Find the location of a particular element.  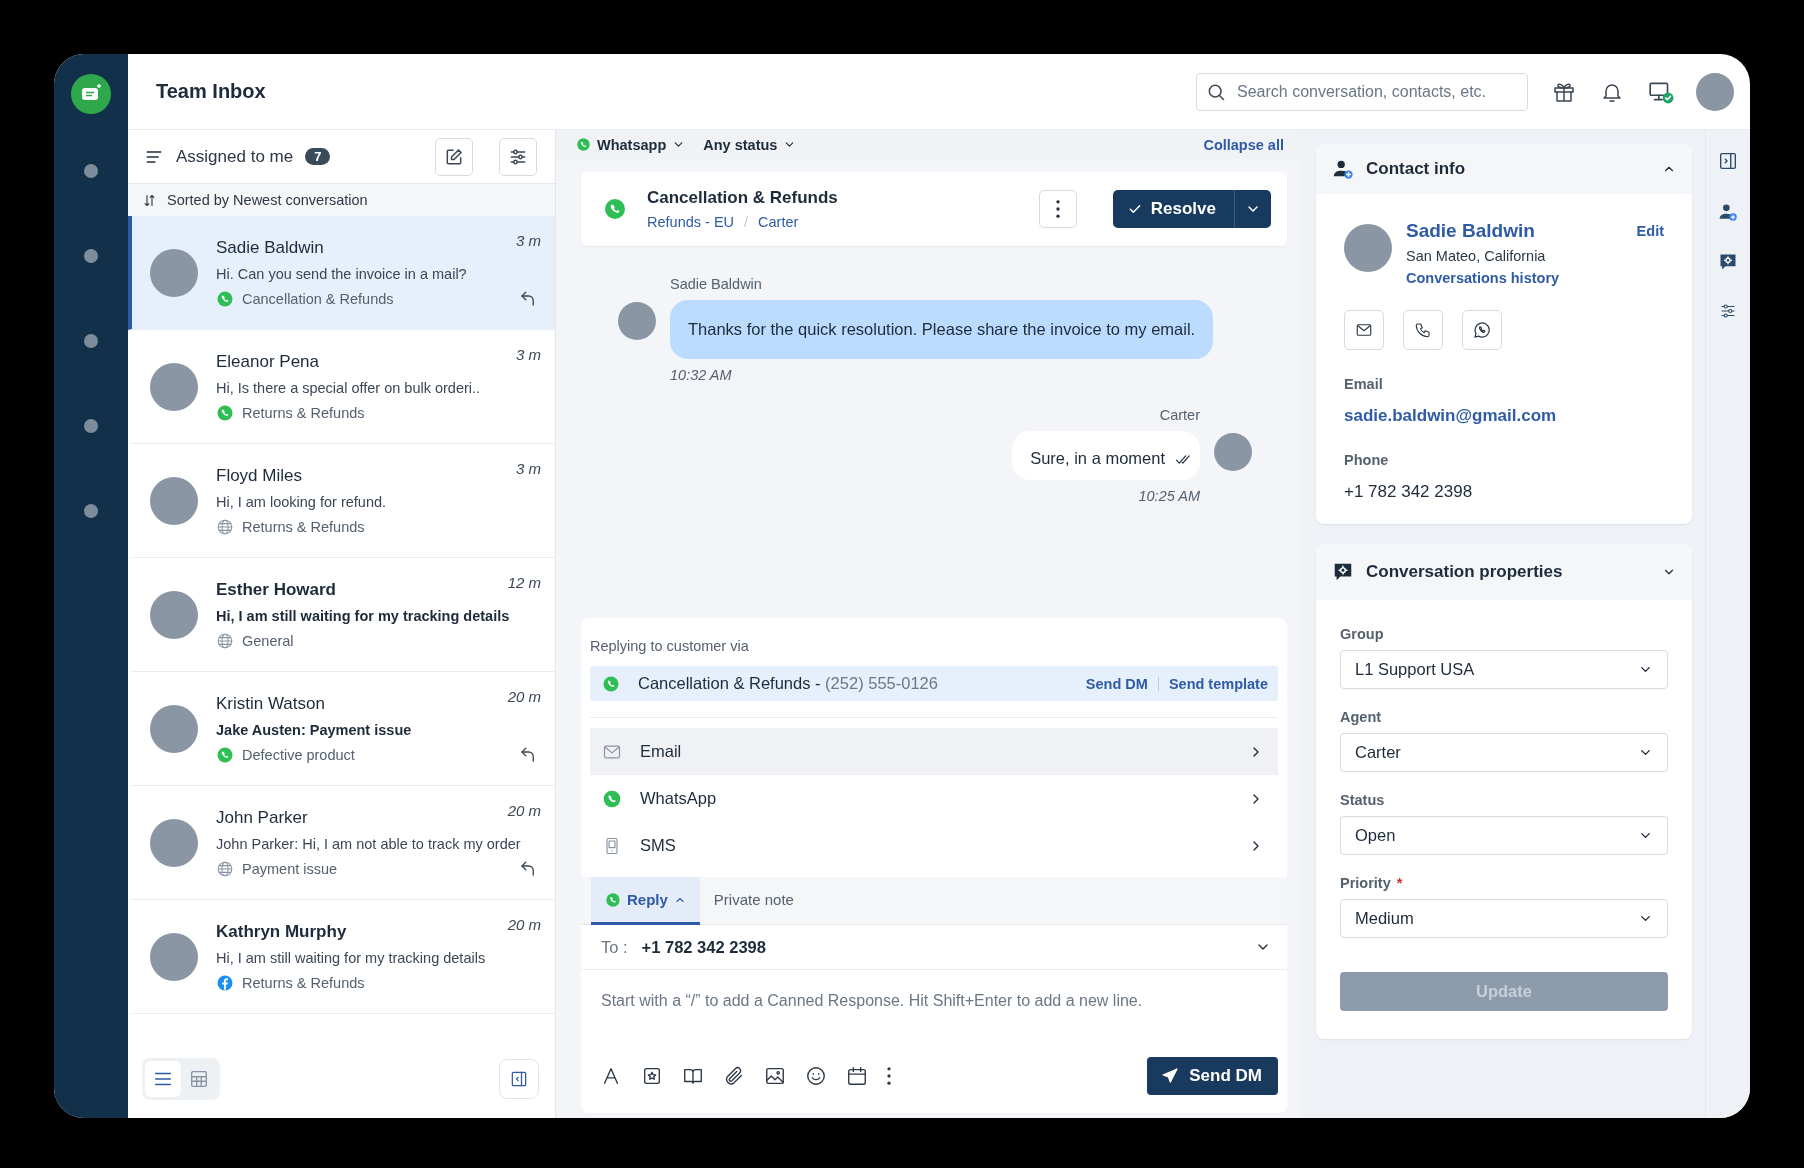

collapse-all-link: Collapse all is located at coordinates (1243, 144).